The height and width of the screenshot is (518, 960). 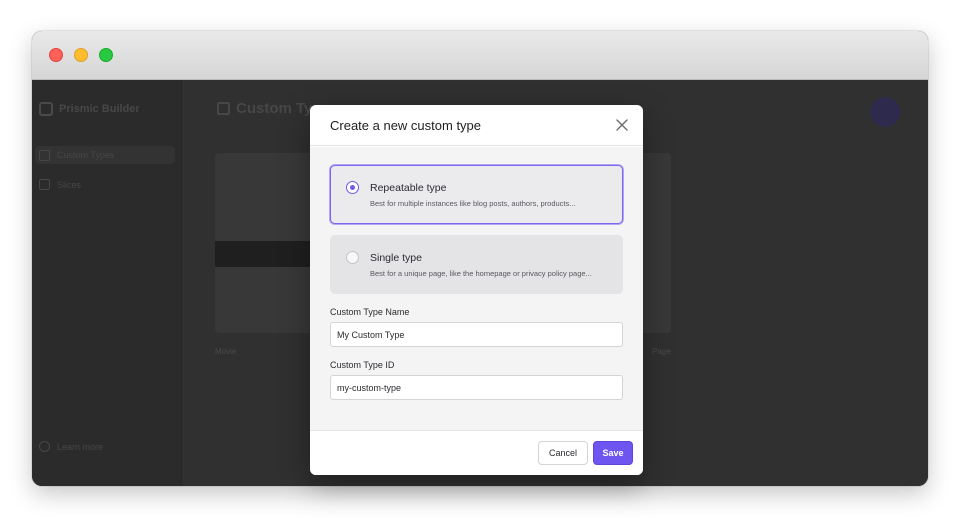 What do you see at coordinates (99, 109) in the screenshot?
I see `sidebar-logo-text: Prismic Builder` at bounding box center [99, 109].